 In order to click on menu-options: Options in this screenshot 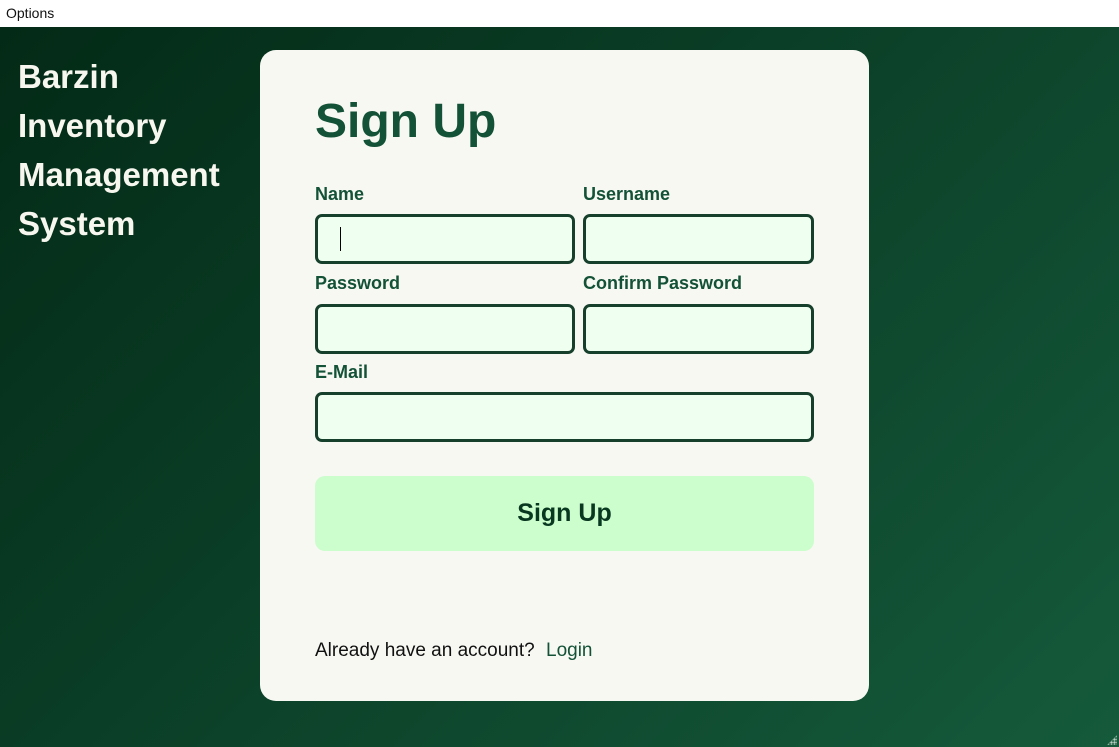, I will do `click(30, 13)`.